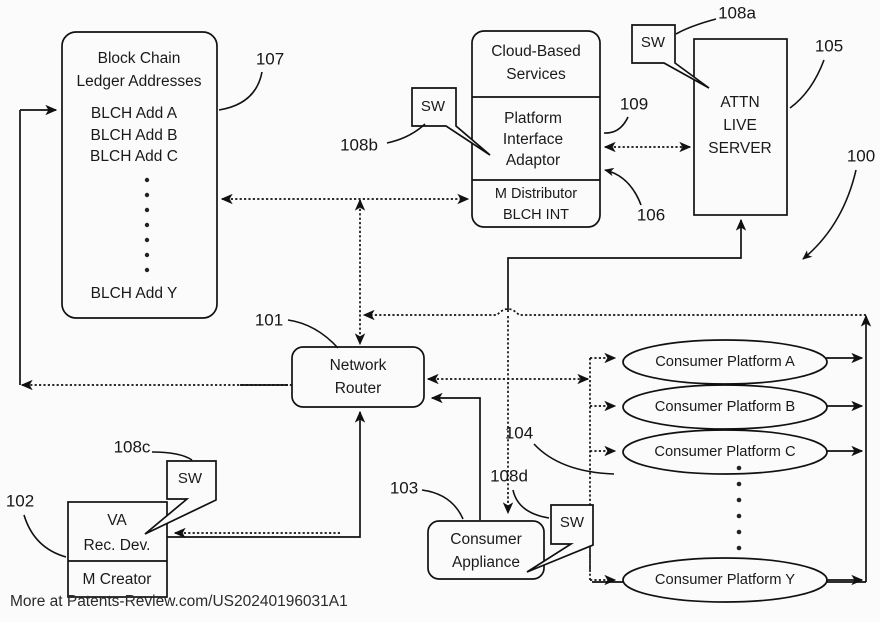  I want to click on ref-101-label: 101, so click(269, 319).